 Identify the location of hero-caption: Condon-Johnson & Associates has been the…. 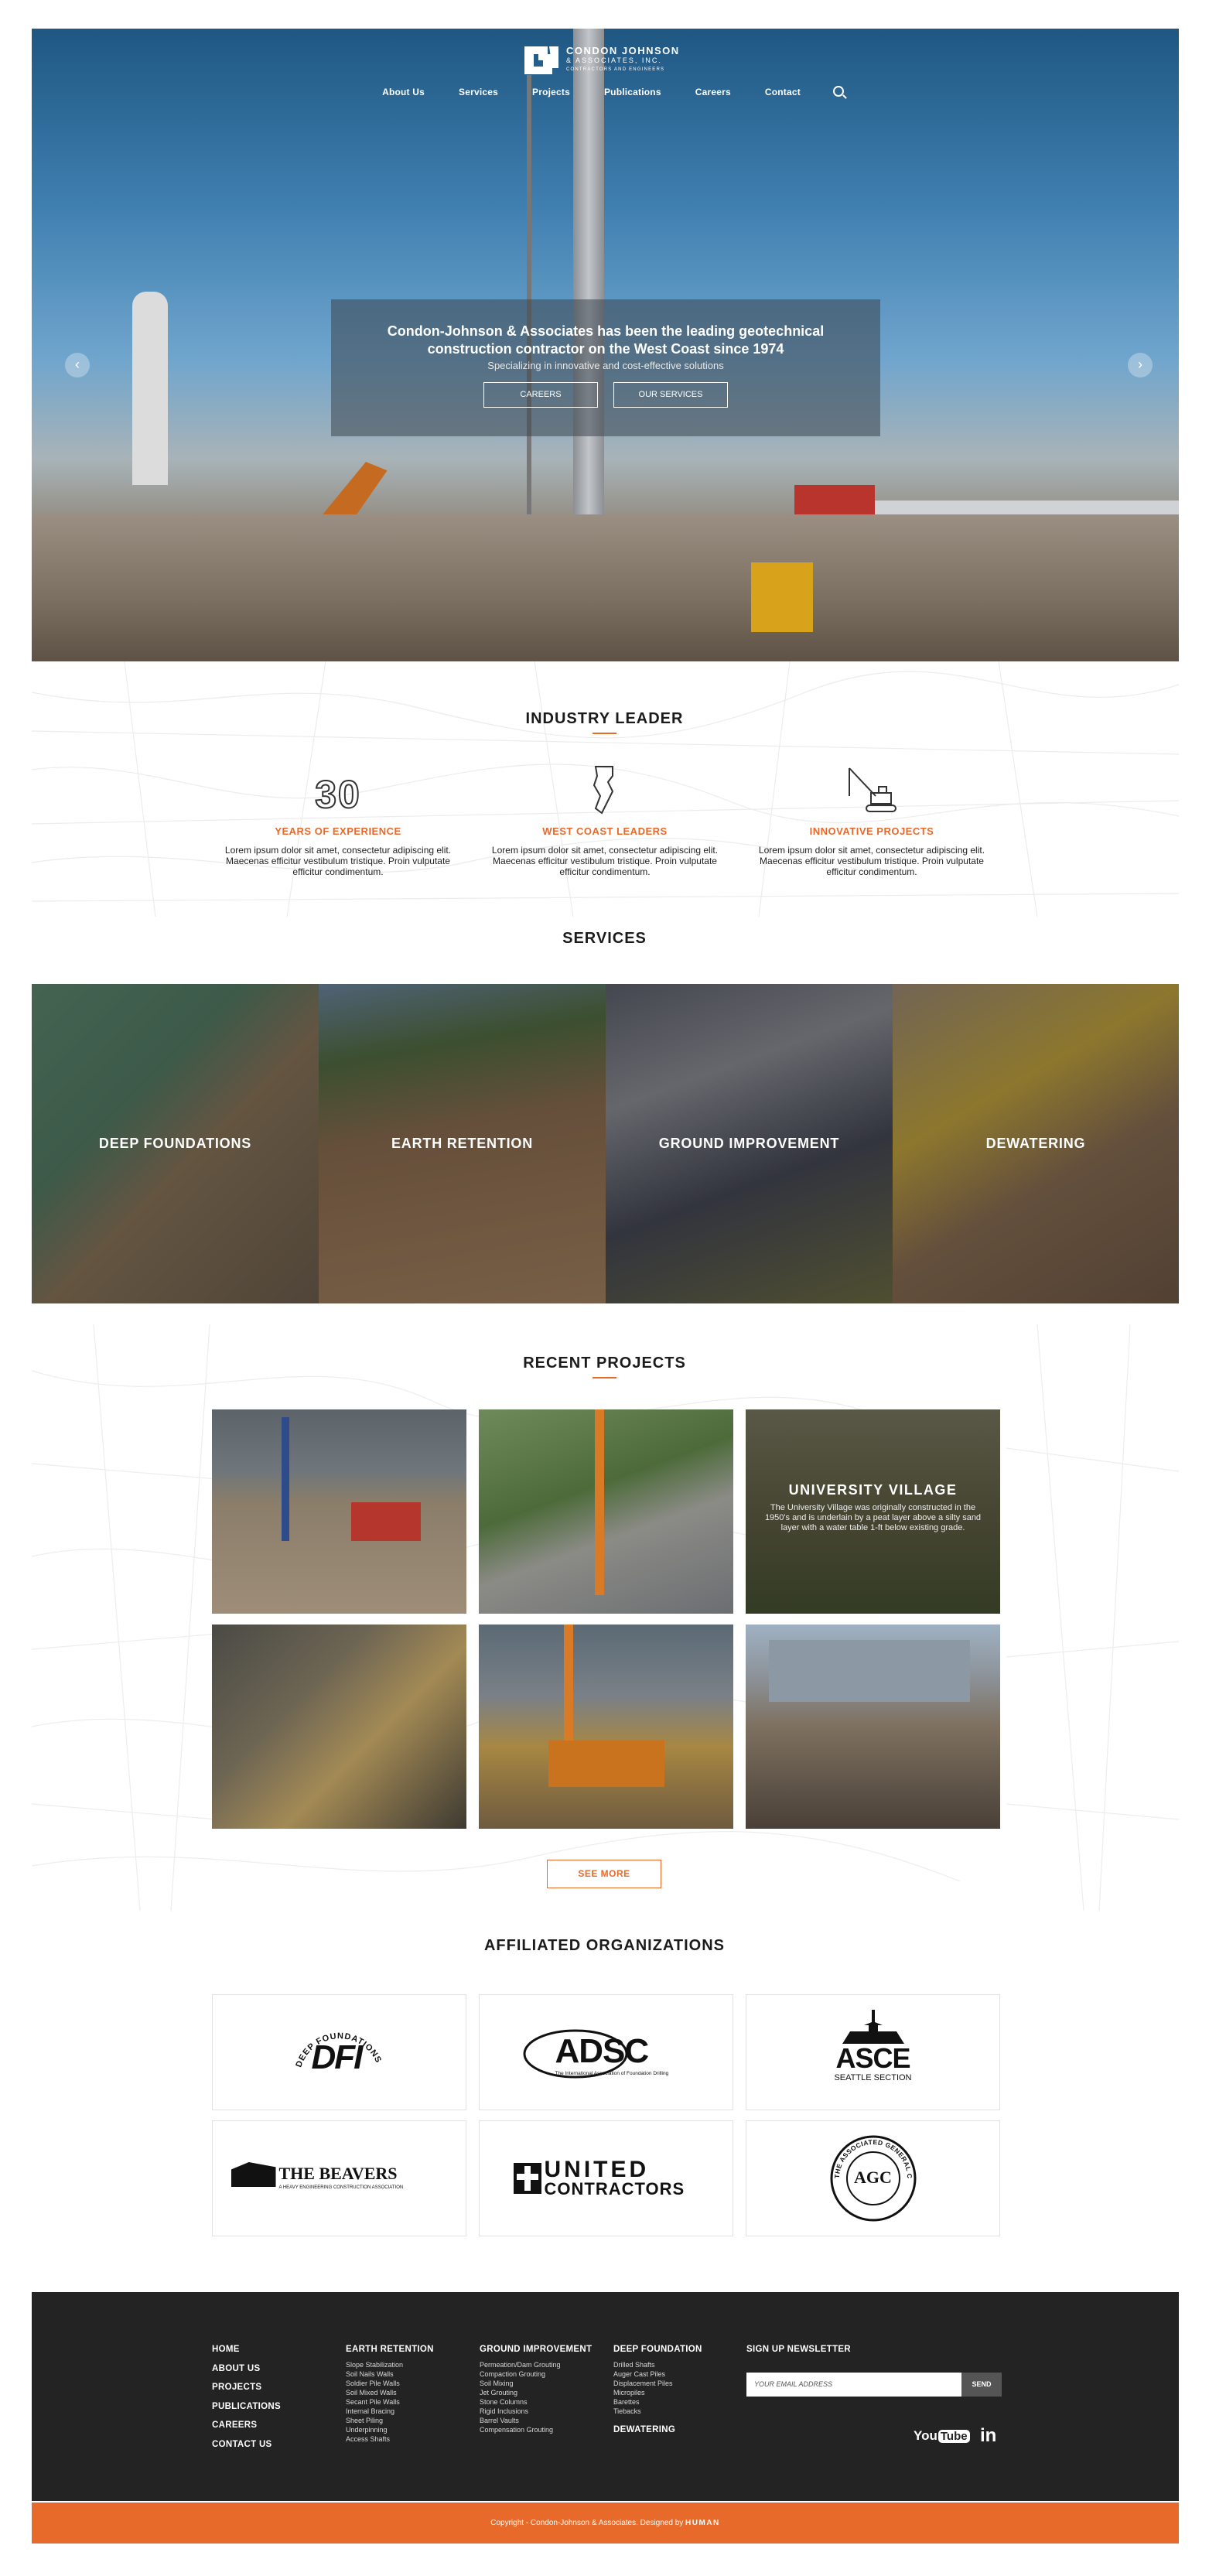
(606, 367).